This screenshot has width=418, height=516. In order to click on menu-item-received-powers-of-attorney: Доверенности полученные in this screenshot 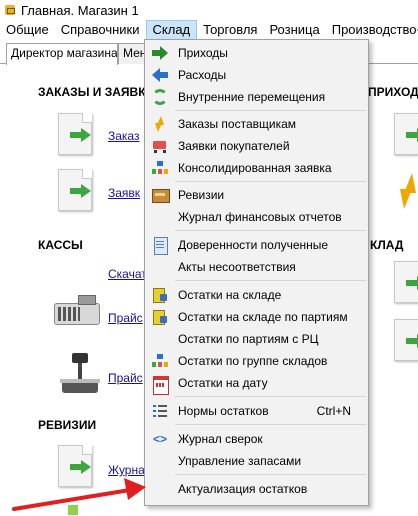, I will do `click(256, 245)`.